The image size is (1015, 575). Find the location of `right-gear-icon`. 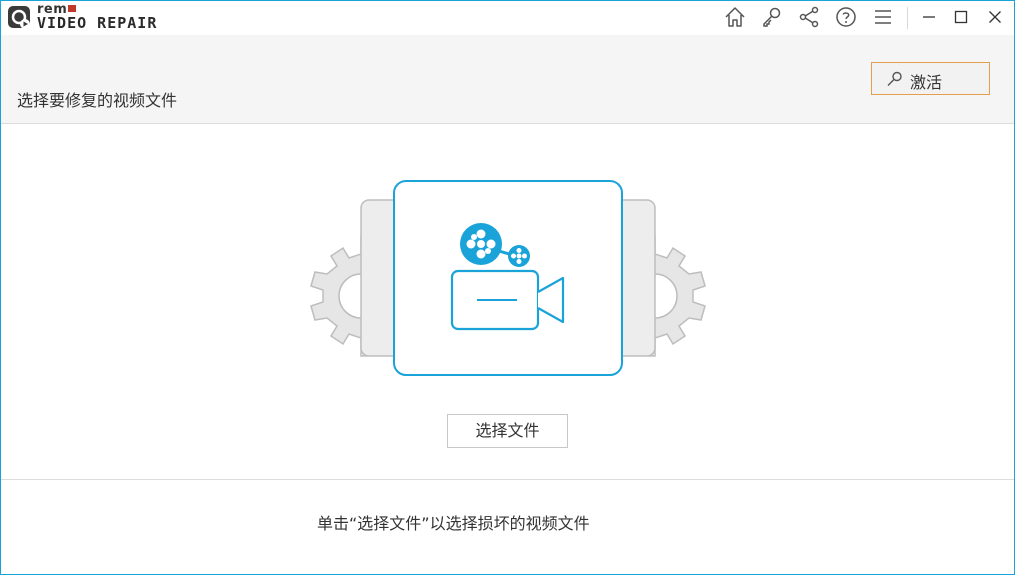

right-gear-icon is located at coordinates (660, 278).